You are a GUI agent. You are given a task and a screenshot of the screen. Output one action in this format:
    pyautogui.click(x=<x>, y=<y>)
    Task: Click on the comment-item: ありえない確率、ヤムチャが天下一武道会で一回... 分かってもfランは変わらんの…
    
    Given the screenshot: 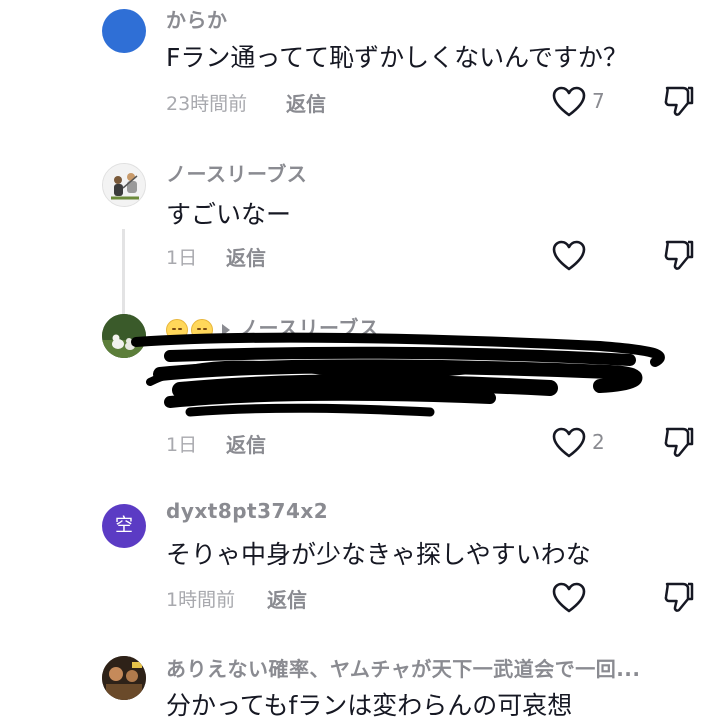 What is the action you would take?
    pyautogui.click(x=360, y=677)
    